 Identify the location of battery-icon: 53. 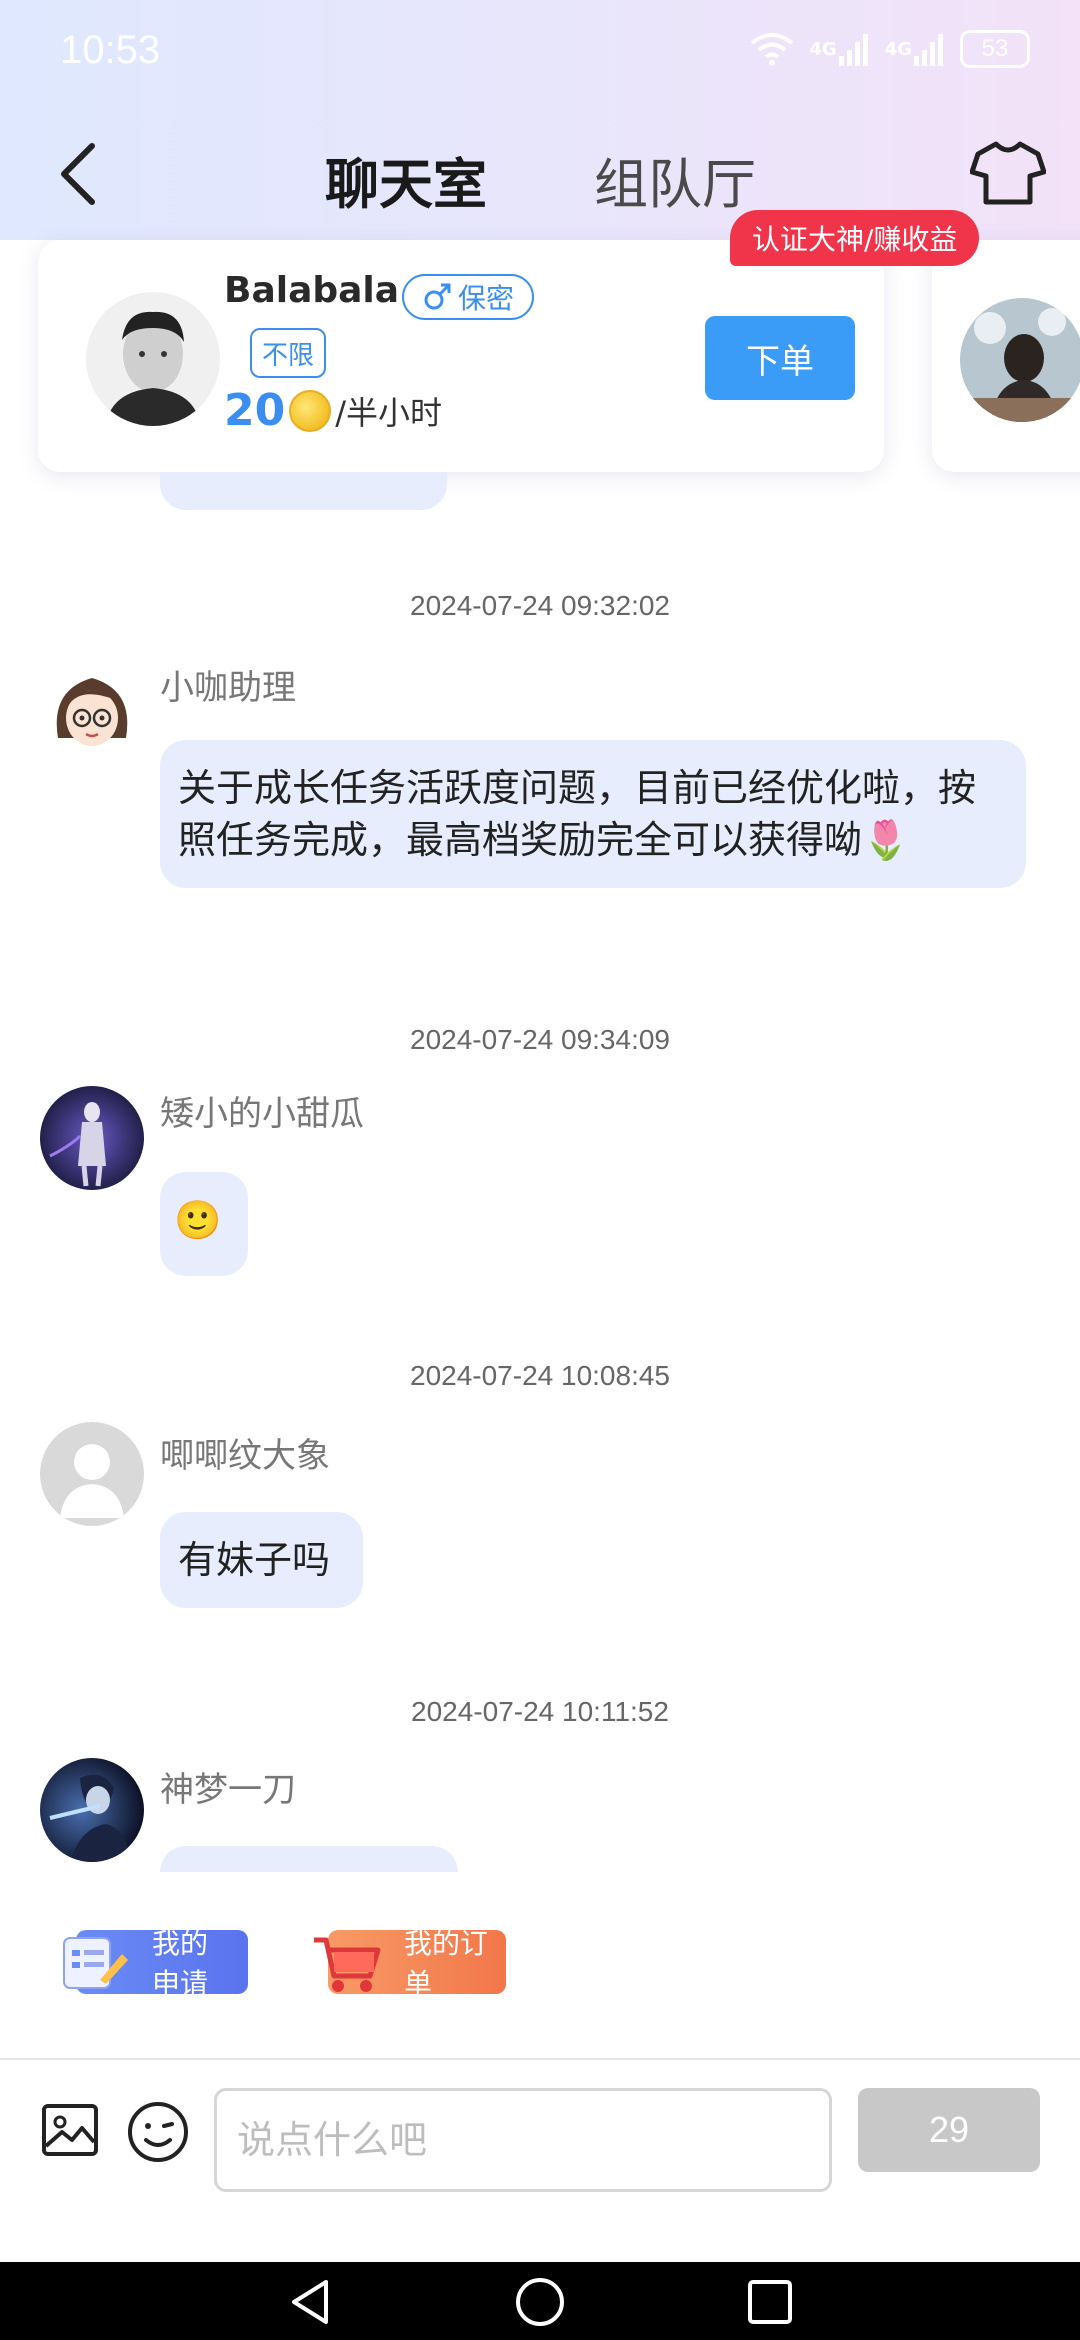
(995, 49).